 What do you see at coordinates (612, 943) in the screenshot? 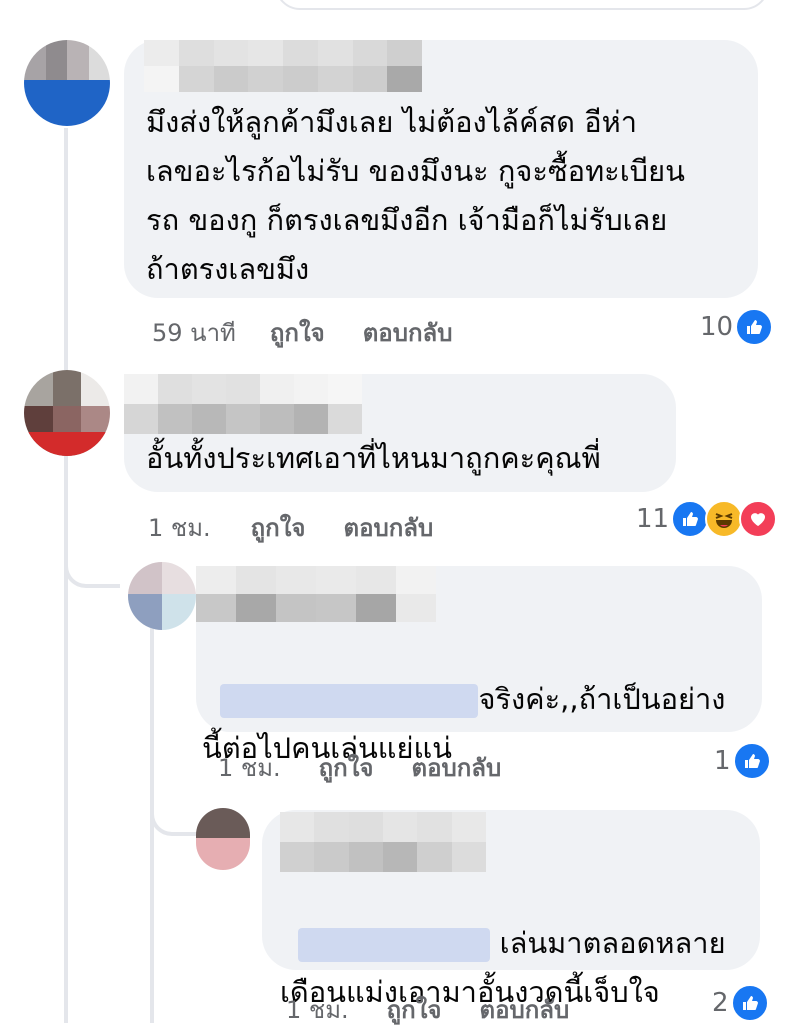
I see `comment-text-line: เล่นมาตลอดหลาย` at bounding box center [612, 943].